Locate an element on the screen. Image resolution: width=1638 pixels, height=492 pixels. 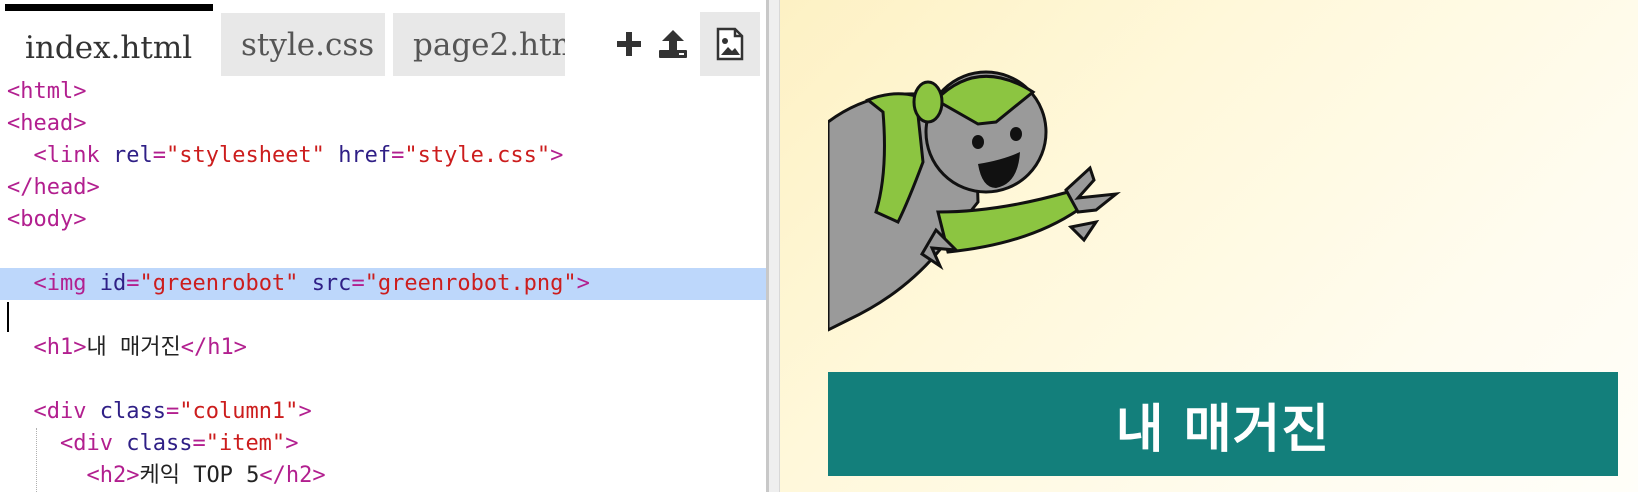
greenrobot-image is located at coordinates (974, 201).